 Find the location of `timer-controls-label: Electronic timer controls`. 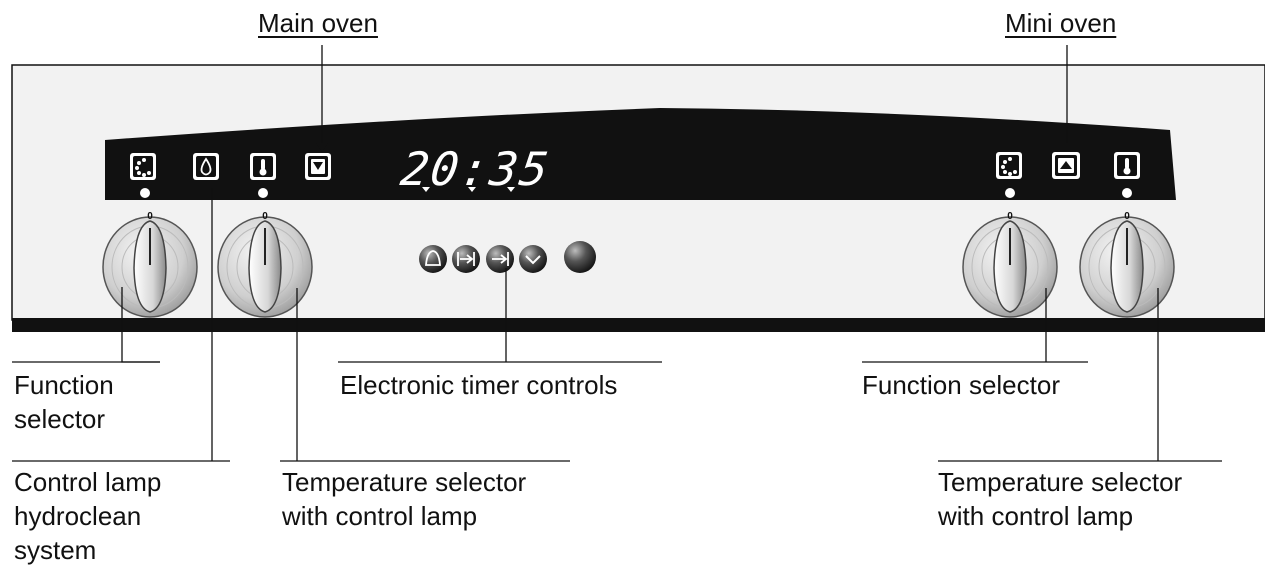

timer-controls-label: Electronic timer controls is located at coordinates (479, 385).